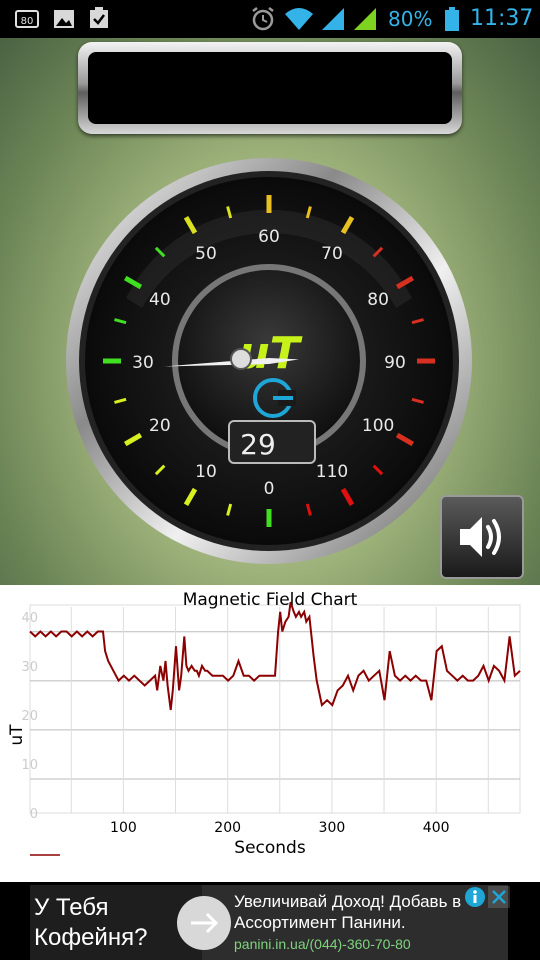 The width and height of the screenshot is (540, 960). What do you see at coordinates (29, 716) in the screenshot?
I see `y-tick-label: 20` at bounding box center [29, 716].